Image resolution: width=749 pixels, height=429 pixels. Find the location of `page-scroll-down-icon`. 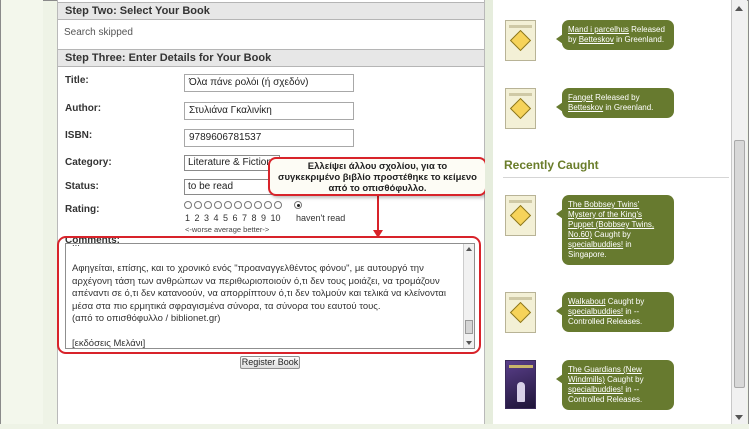

page-scroll-down-icon is located at coordinates (739, 417).